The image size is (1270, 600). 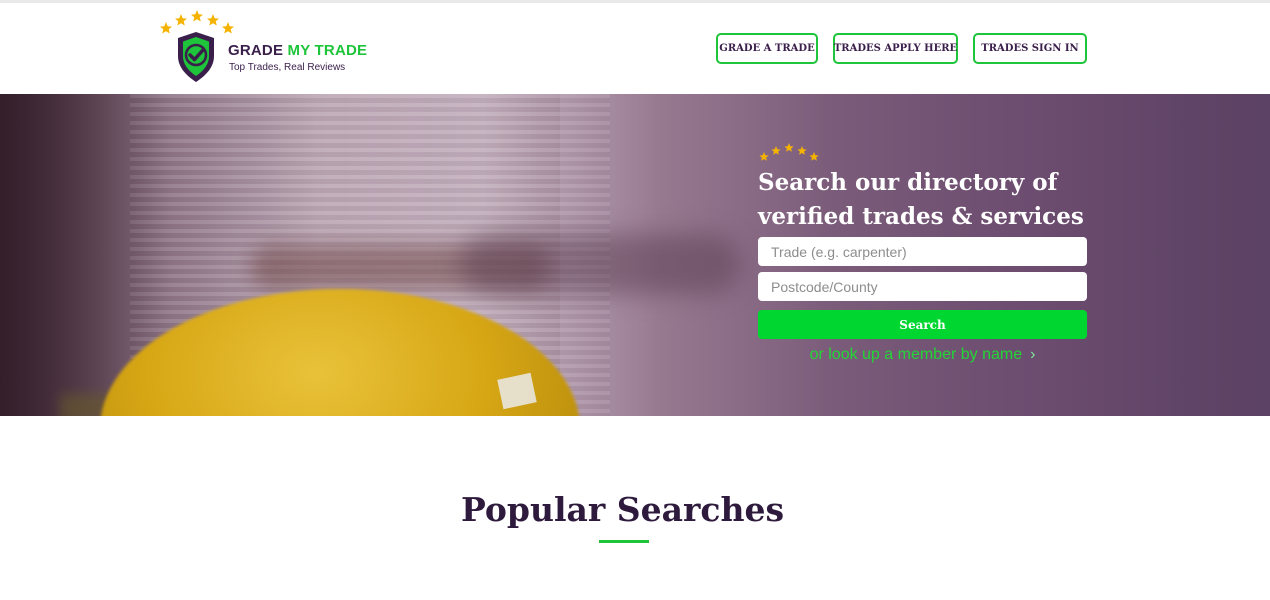 I want to click on logo: GRADE MY TRADE Top Trades, Real Reviews, so click(x=273, y=48).